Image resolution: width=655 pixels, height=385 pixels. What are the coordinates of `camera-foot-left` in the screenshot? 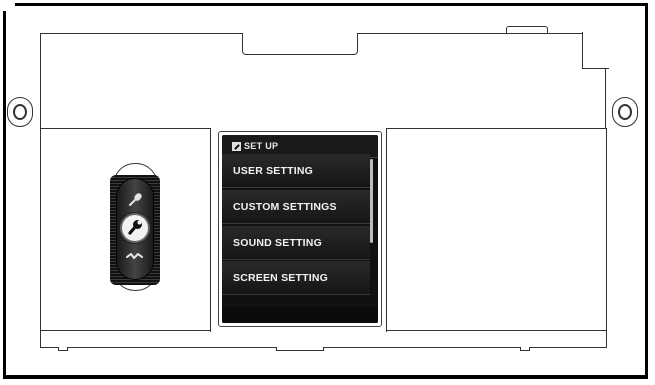 It's located at (63, 349).